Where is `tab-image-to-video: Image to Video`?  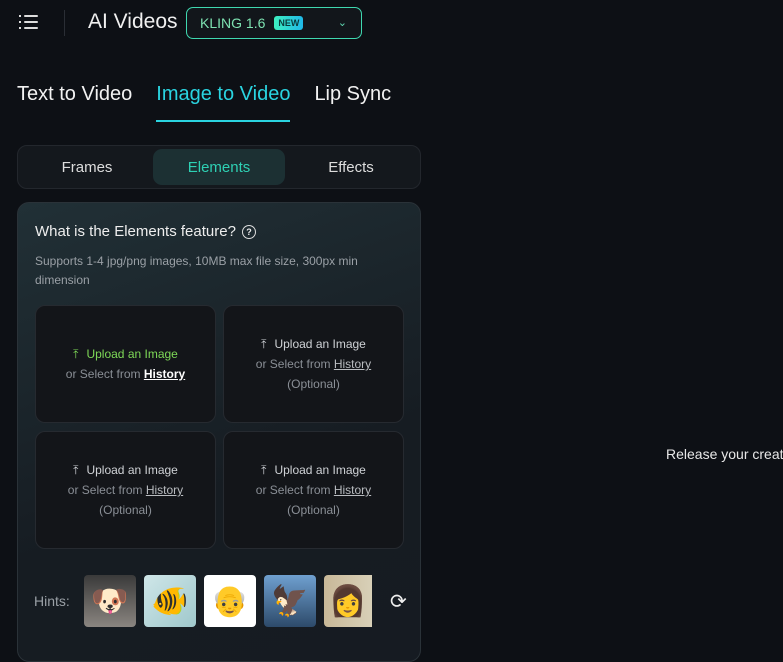 tab-image-to-video: Image to Video is located at coordinates (223, 102).